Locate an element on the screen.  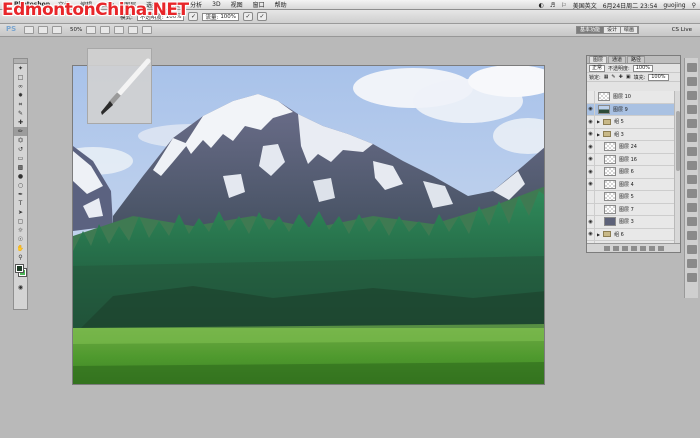
workspace-design: 设计 is located at coordinates (613, 30).